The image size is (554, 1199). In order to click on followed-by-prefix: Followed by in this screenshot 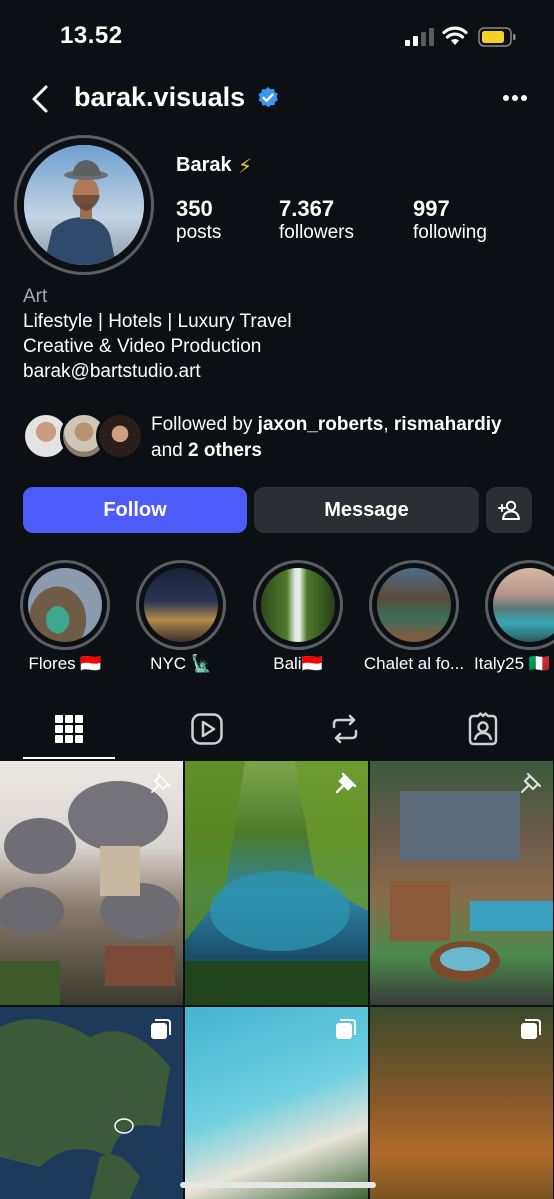, I will do `click(204, 424)`.